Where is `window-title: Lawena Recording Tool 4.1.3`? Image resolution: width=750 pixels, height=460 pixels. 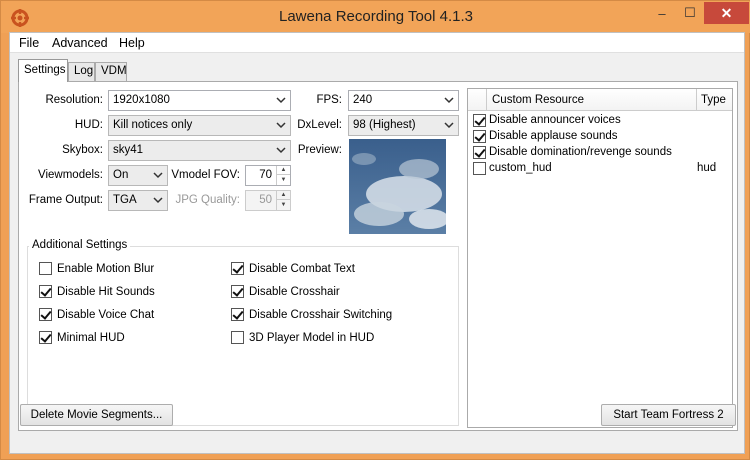 window-title: Lawena Recording Tool 4.1.3 is located at coordinates (376, 16).